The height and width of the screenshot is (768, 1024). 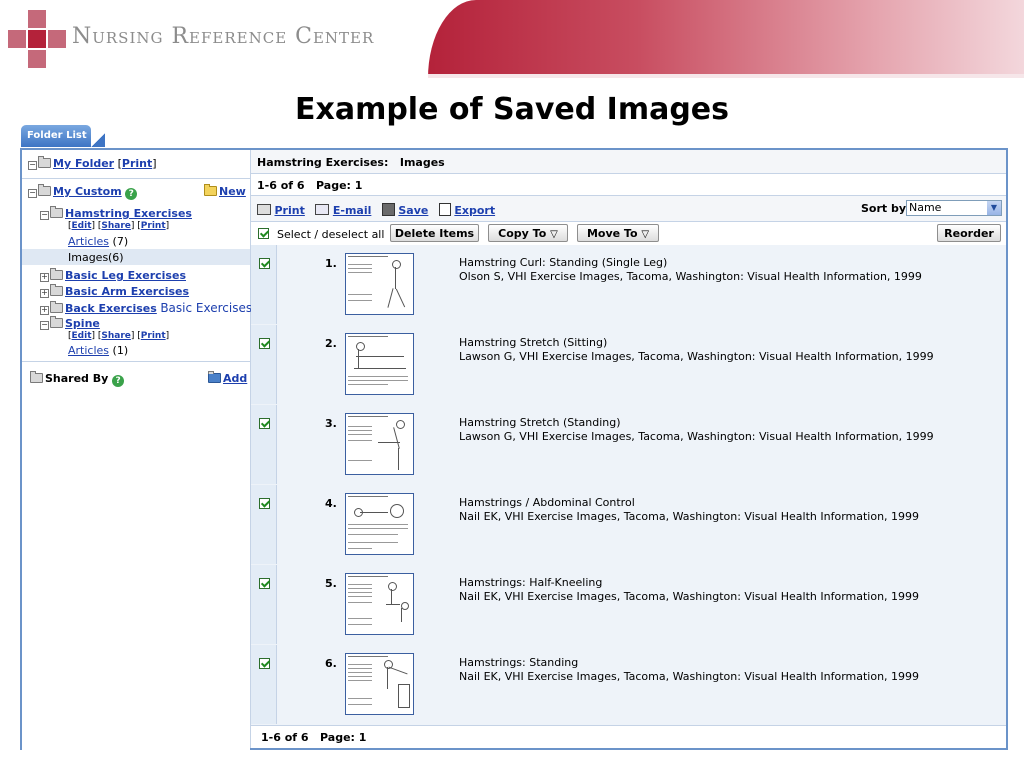 What do you see at coordinates (63, 136) in the screenshot?
I see `tab-folder-list: Folder List` at bounding box center [63, 136].